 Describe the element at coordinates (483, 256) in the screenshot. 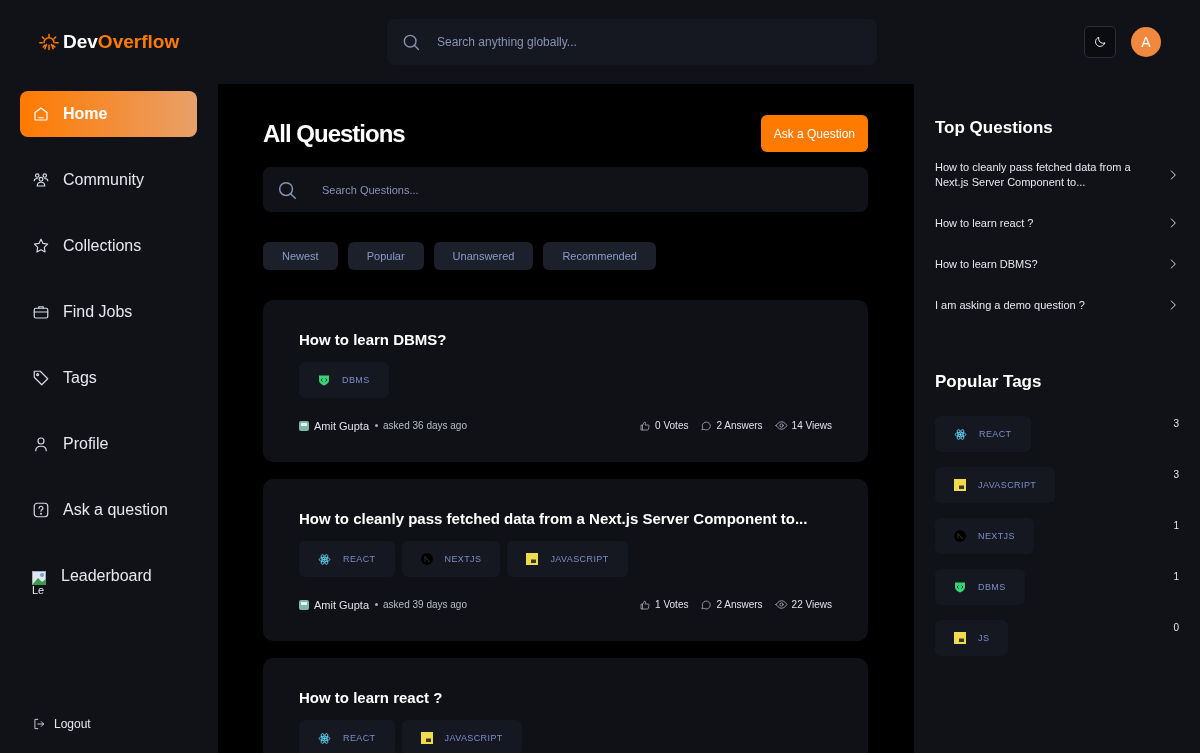

I see `filter-button: Unanswered` at that location.